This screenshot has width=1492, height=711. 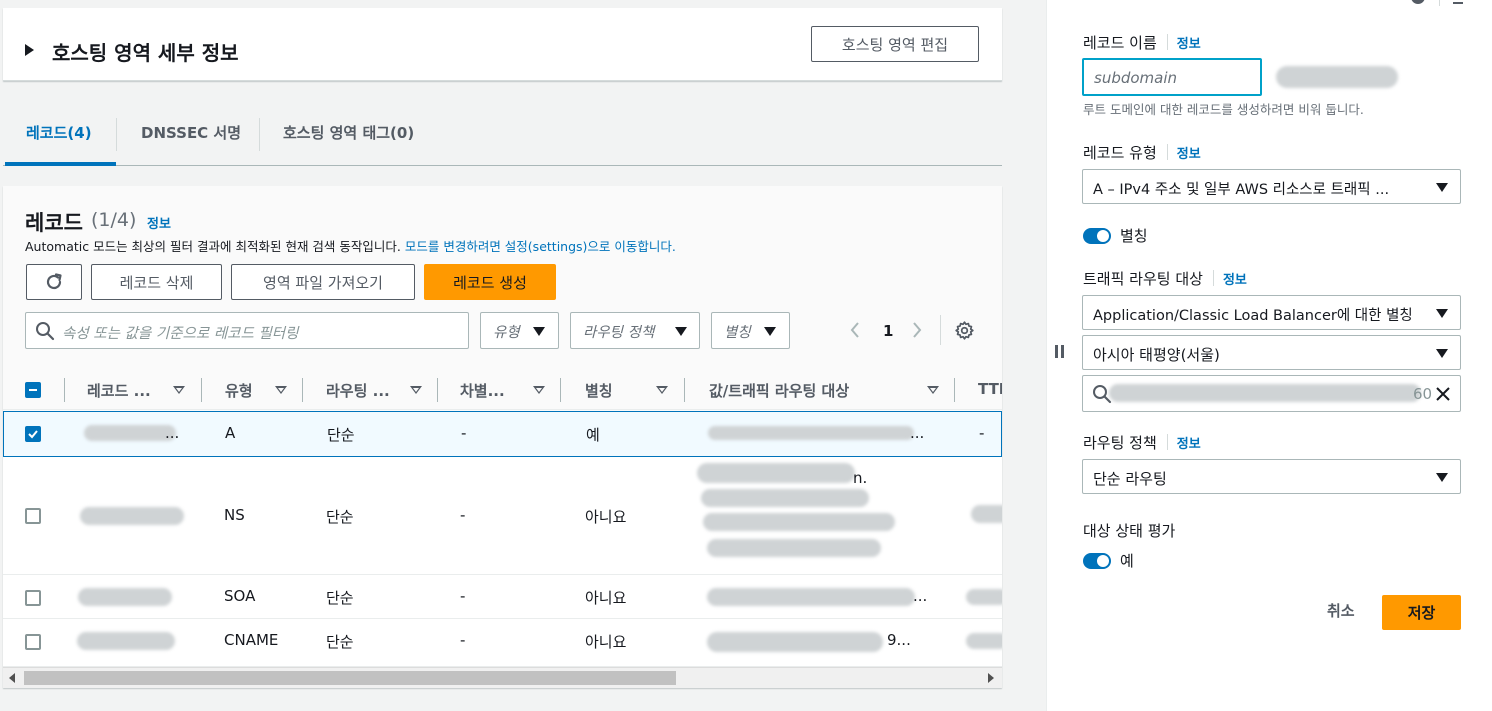 I want to click on table-row: NS 단순 - 아니요 n., so click(x=502, y=516).